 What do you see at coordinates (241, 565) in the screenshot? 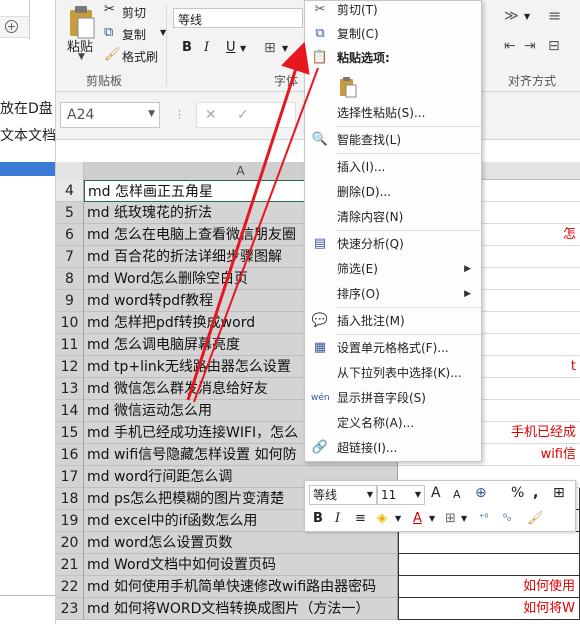
I see `cell-a: md Word文档中如何设置页码` at bounding box center [241, 565].